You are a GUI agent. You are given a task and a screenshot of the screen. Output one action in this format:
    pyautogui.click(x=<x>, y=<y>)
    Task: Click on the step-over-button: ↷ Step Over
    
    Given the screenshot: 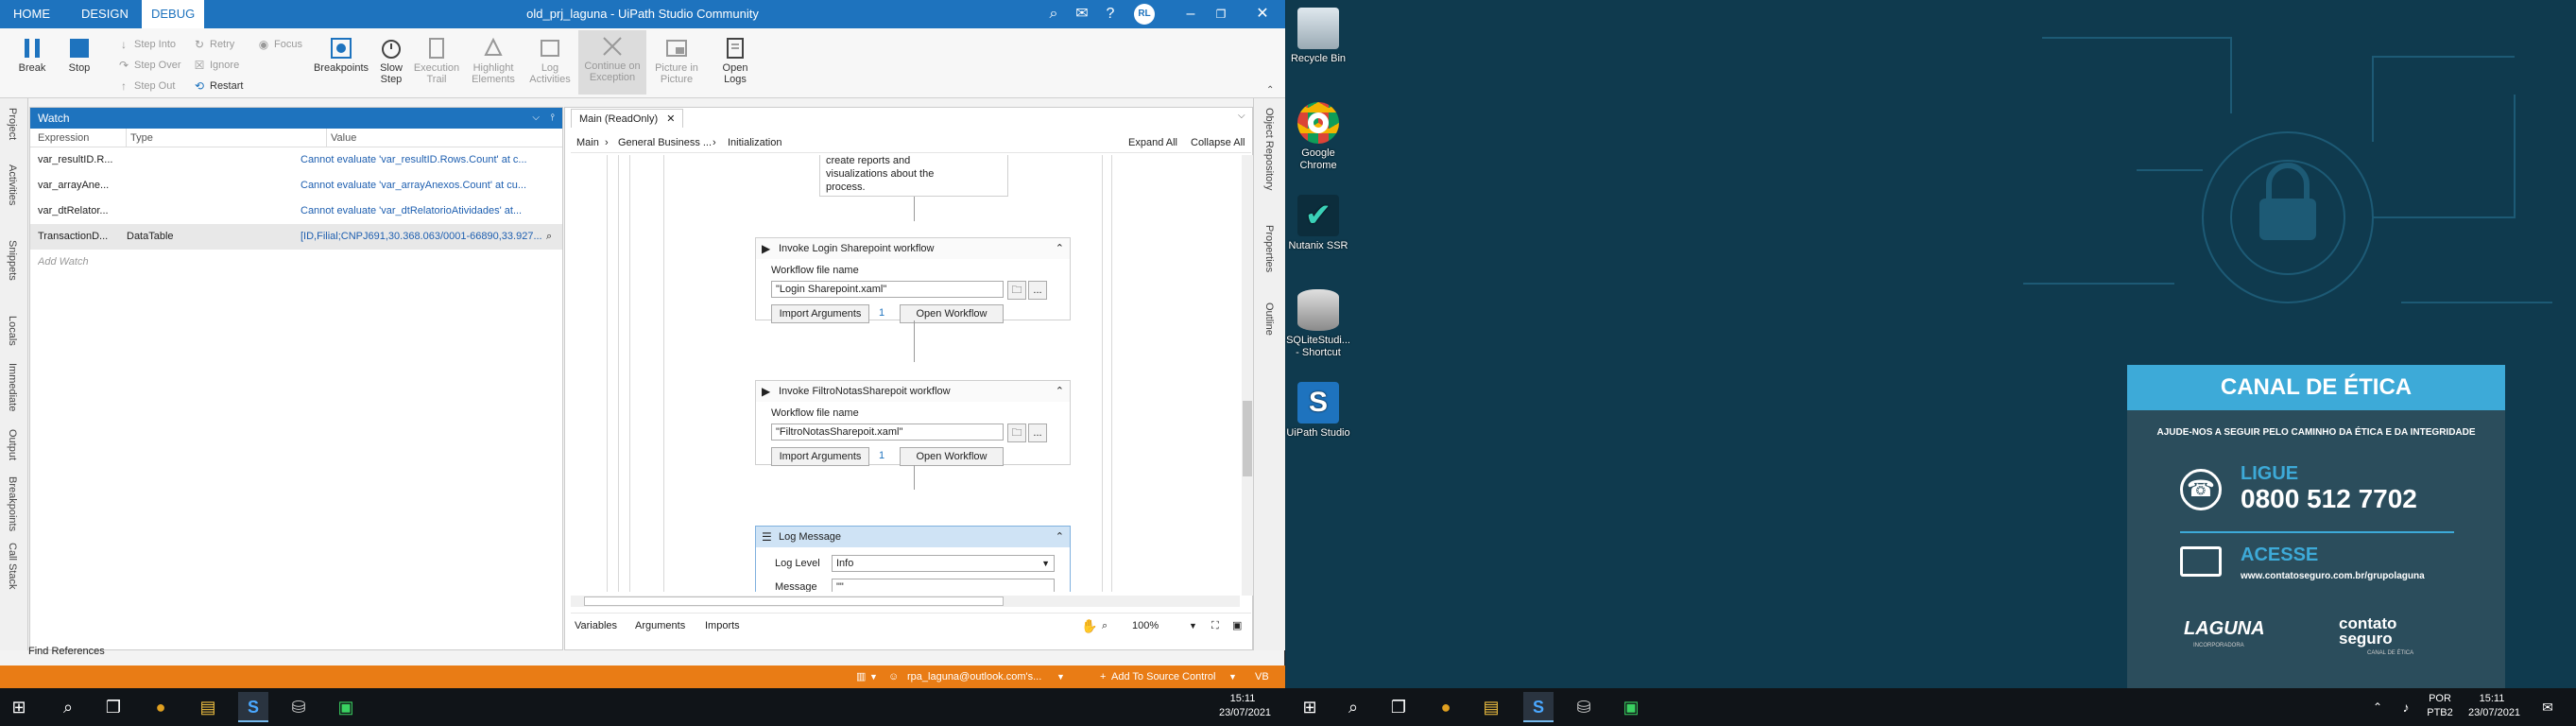 What is the action you would take?
    pyautogui.click(x=148, y=65)
    